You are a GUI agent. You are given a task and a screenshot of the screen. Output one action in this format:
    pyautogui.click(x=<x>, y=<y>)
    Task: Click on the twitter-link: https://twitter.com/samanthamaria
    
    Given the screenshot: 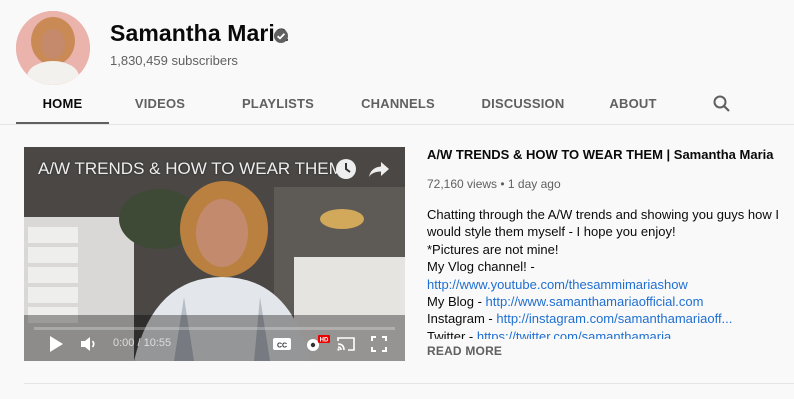 What is the action you would take?
    pyautogui.click(x=574, y=334)
    